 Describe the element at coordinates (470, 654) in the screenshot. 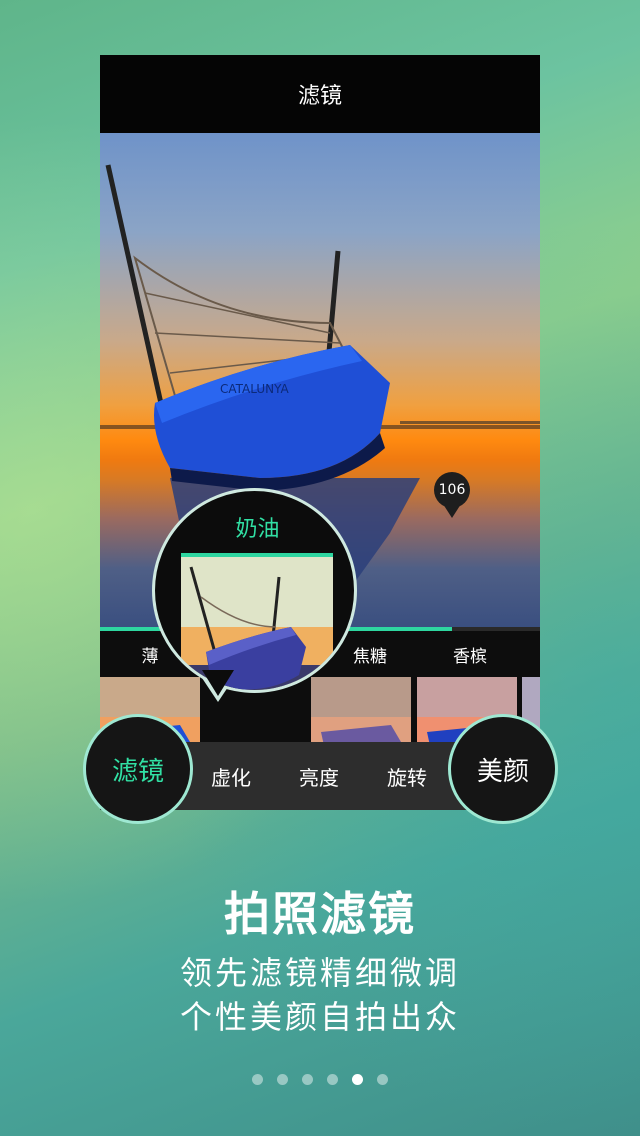

I see `filter-name-3: 香槟` at that location.